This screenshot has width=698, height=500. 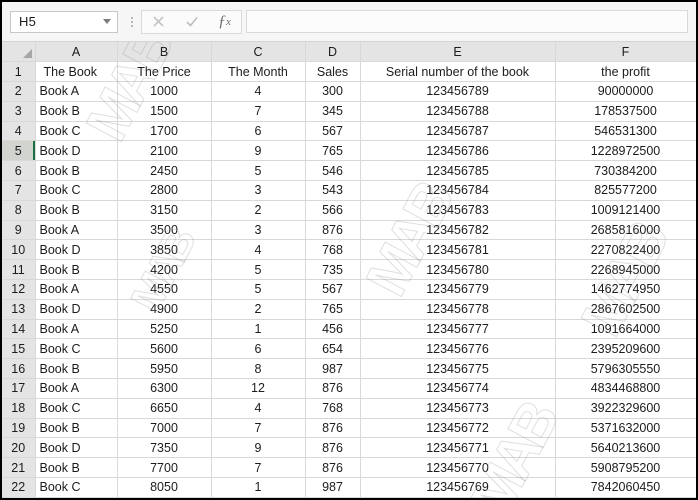 I want to click on table-header-cell: The Month, so click(x=258, y=72).